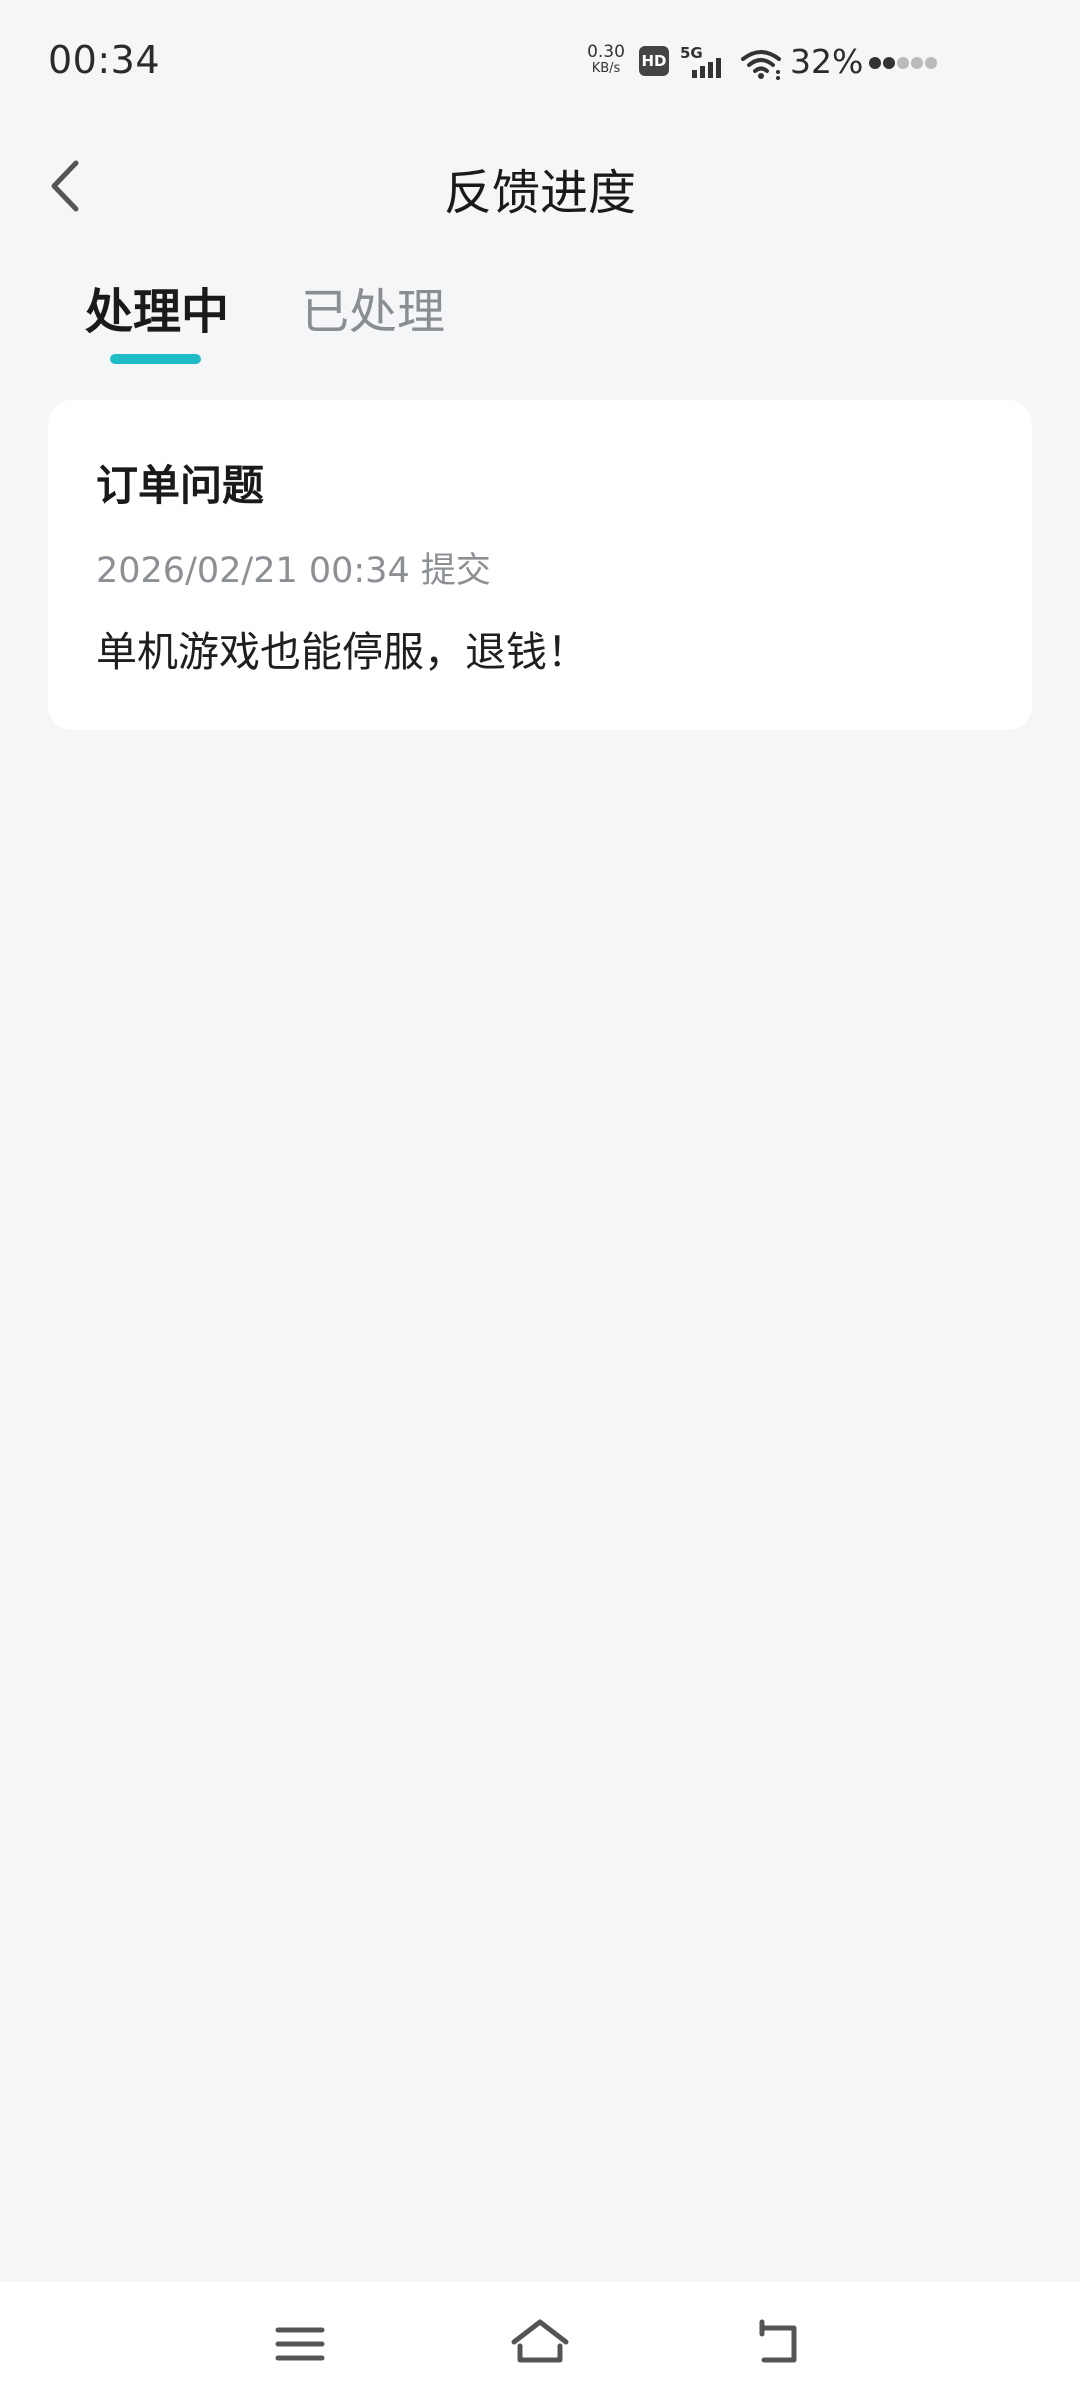  I want to click on feedback-submitted-time: 2026/02/21 00:34 提交, so click(293, 571).